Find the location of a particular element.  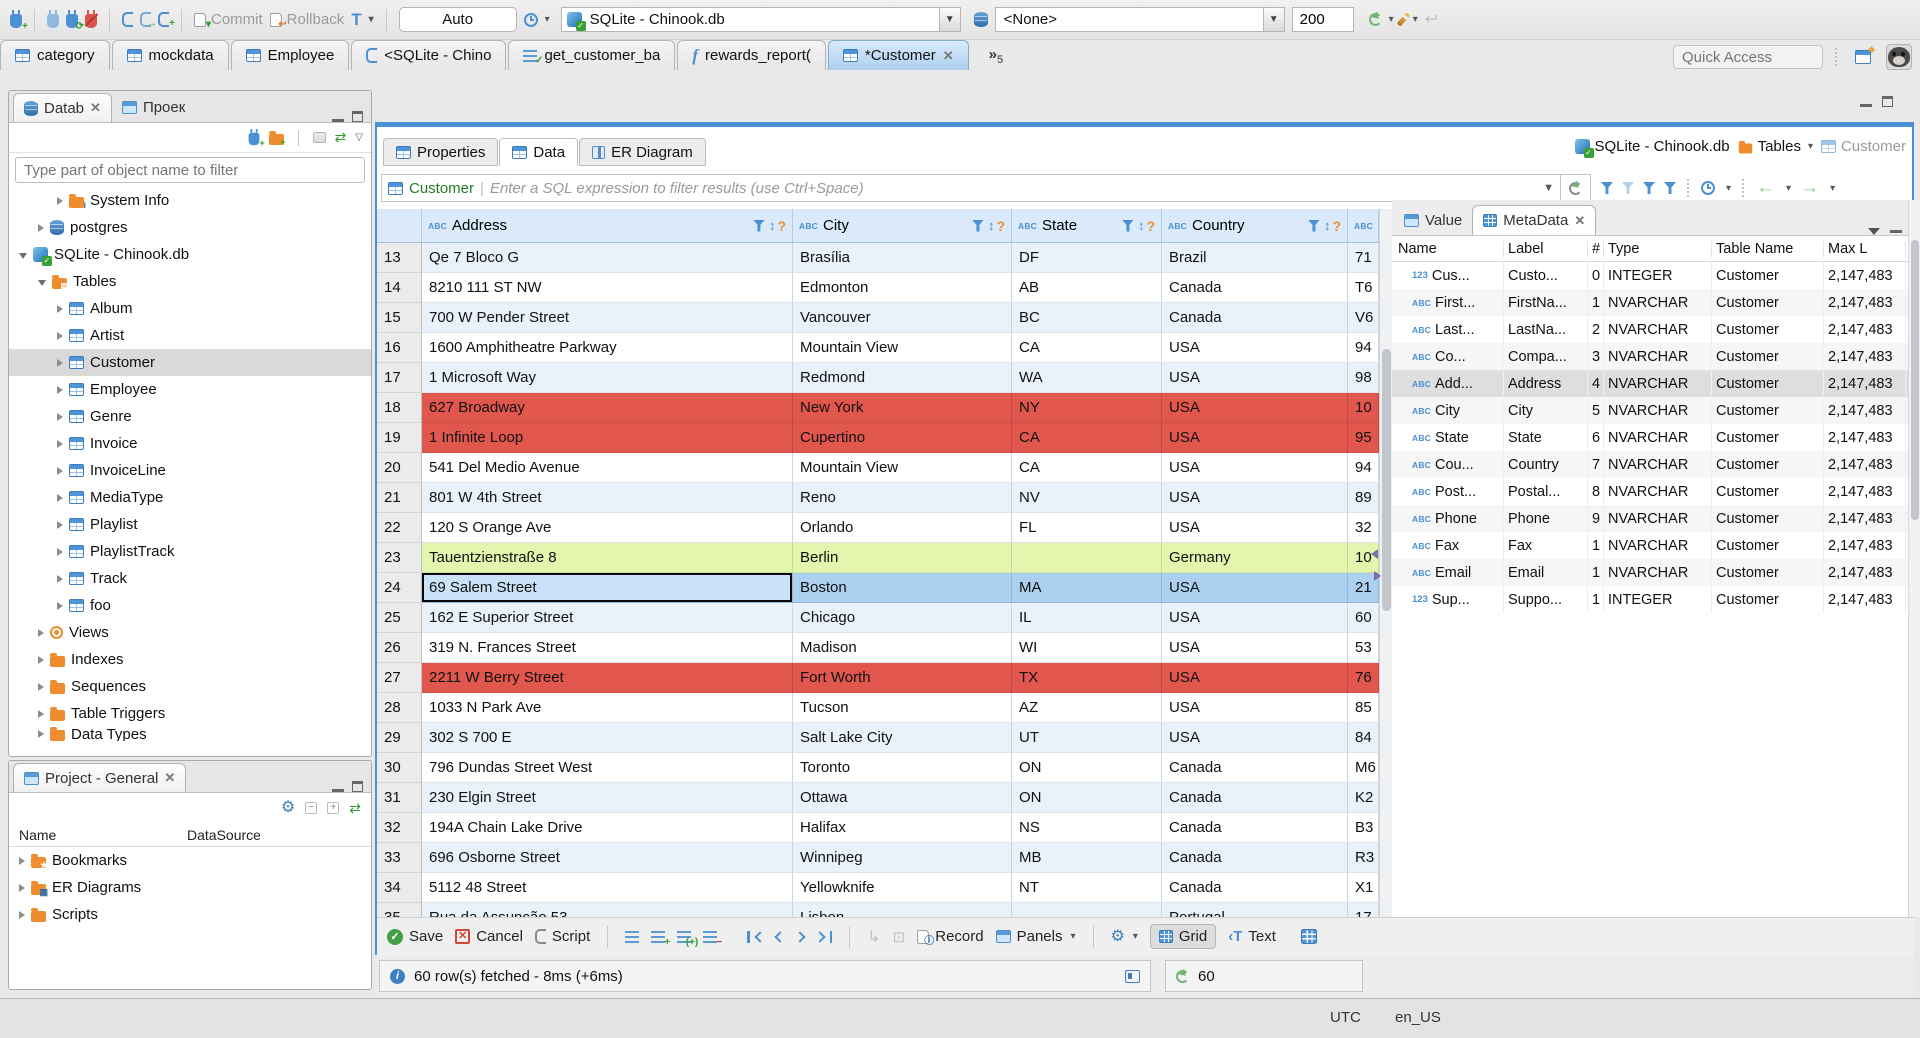

table-row: 24 69 Salem Street Boston MA USA 21 is located at coordinates (878, 588).